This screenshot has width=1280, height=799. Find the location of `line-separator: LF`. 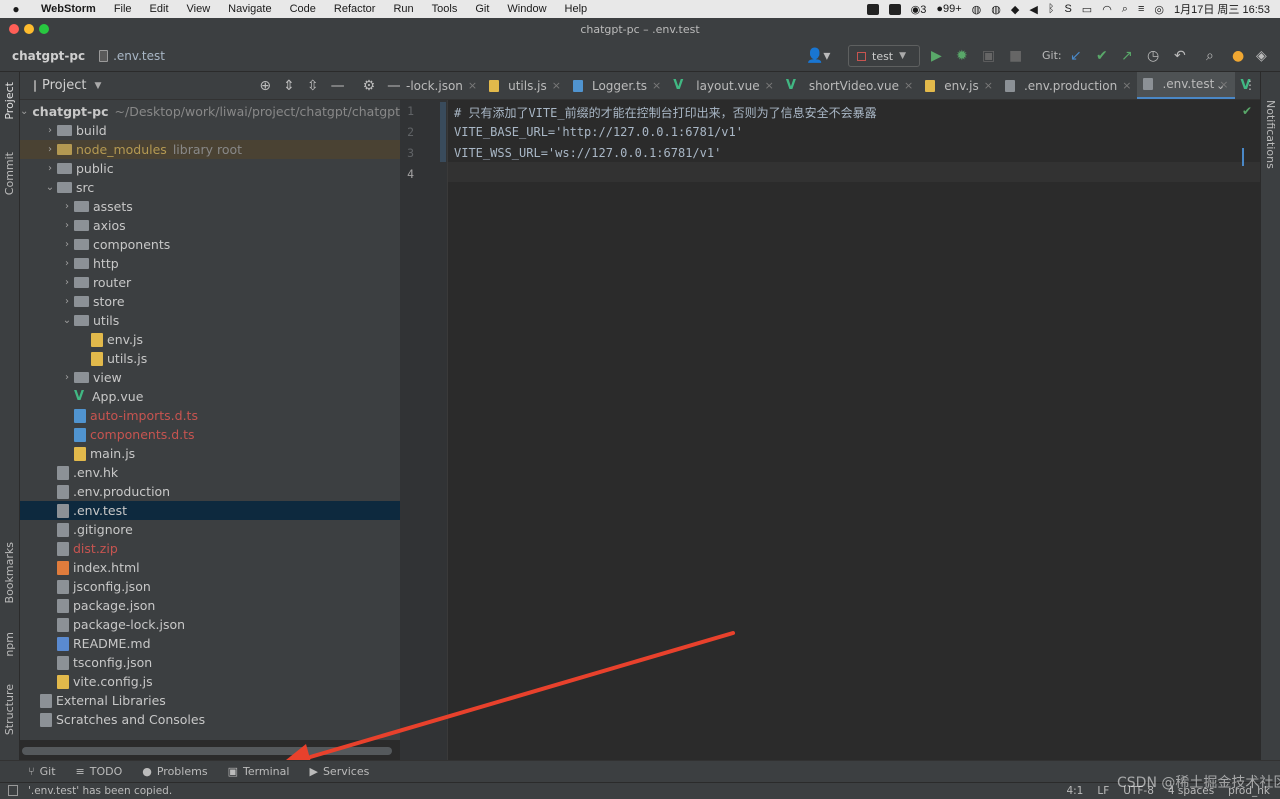

line-separator: LF is located at coordinates (1103, 791).